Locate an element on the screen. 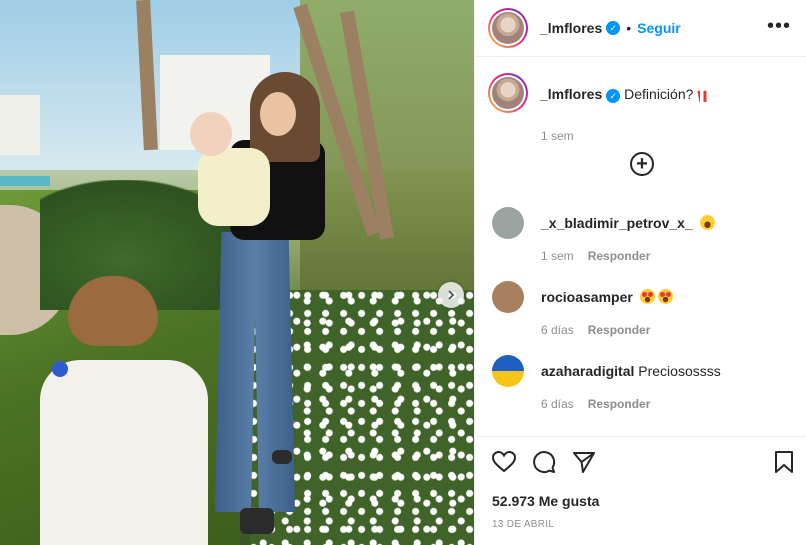  comment-icon is located at coordinates (544, 464).